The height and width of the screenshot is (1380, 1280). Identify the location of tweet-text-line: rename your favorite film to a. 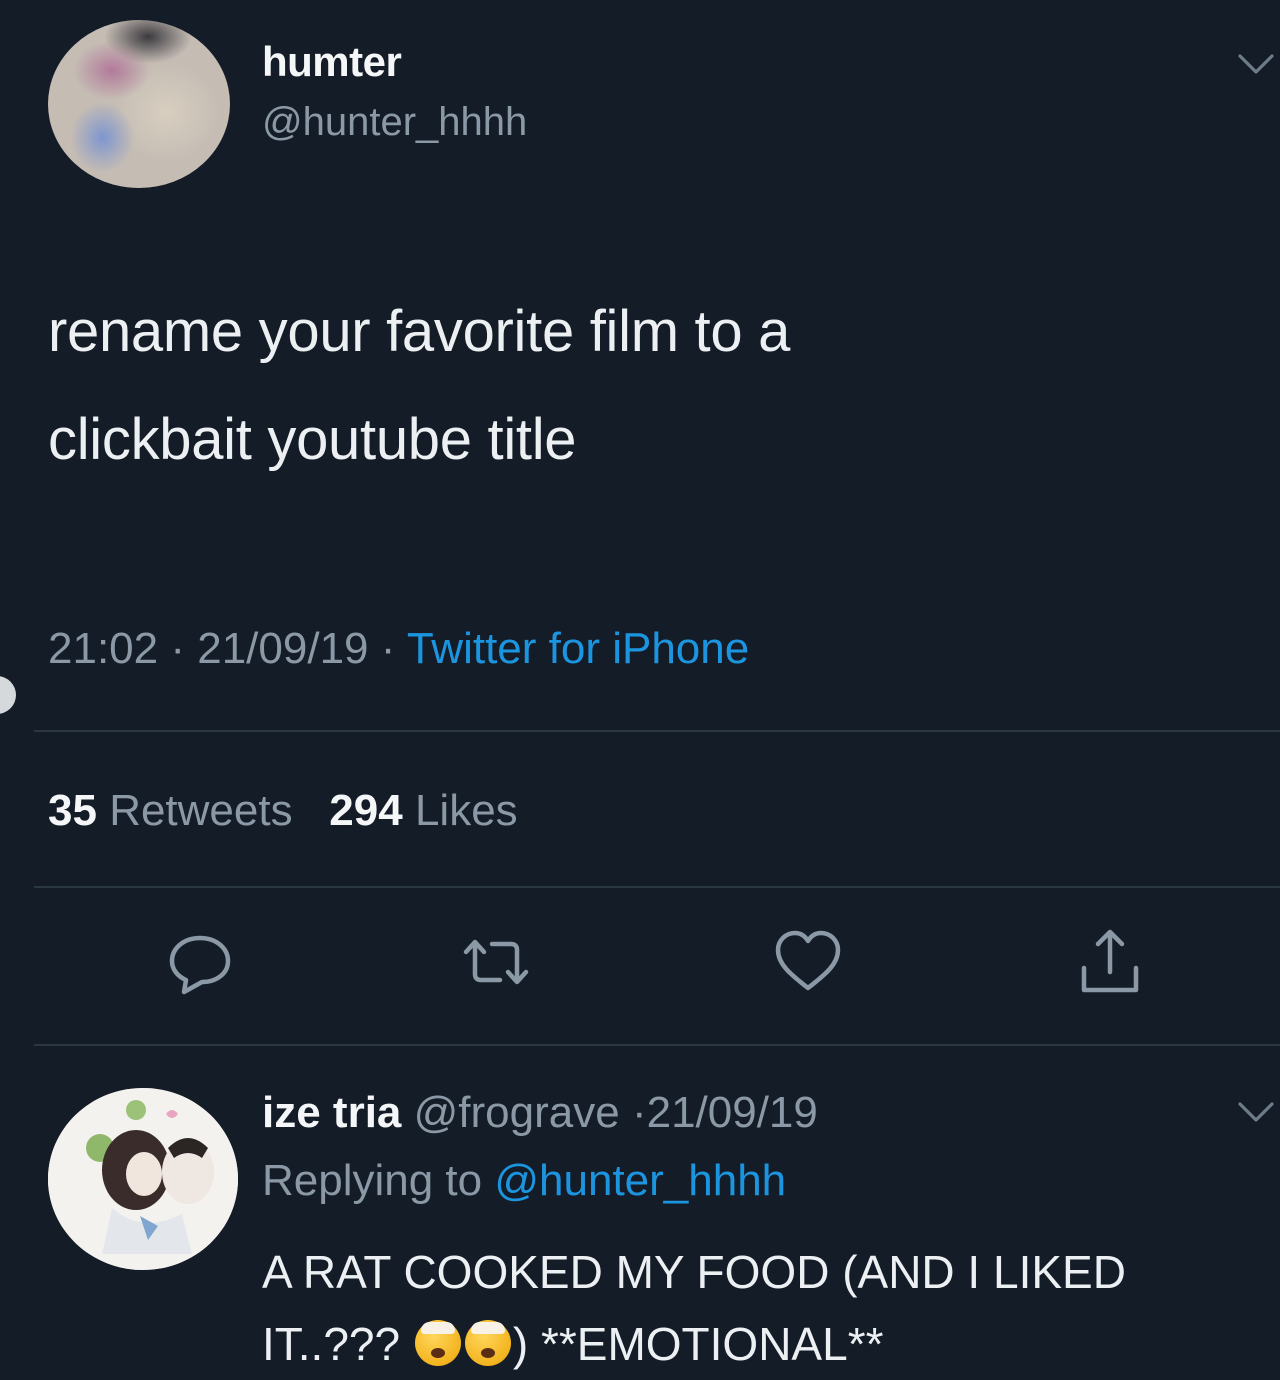
(419, 331).